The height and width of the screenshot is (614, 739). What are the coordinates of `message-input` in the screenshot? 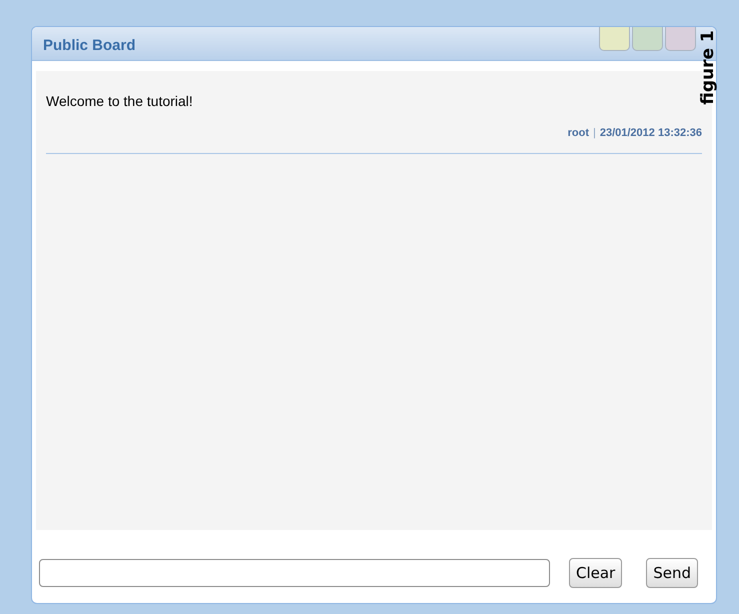 It's located at (294, 573).